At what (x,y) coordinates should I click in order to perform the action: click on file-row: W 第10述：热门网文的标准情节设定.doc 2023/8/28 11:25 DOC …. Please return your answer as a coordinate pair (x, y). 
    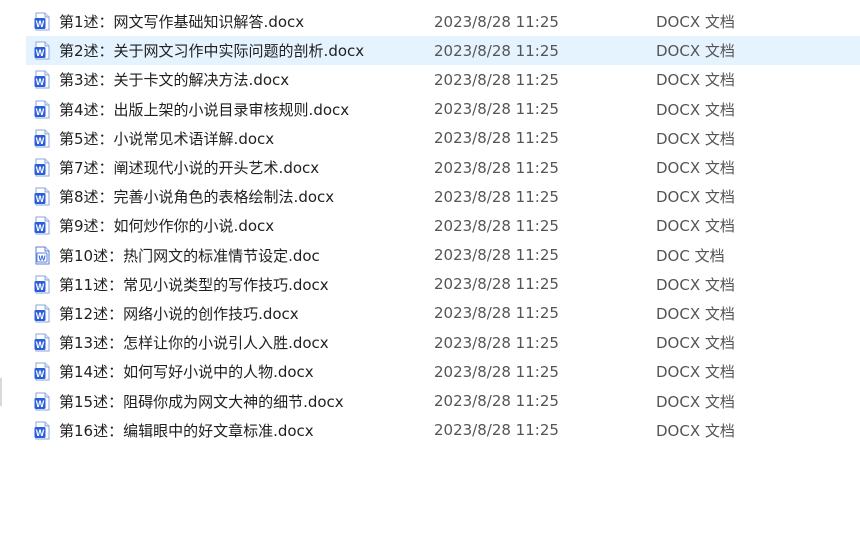
    Looking at the image, I should click on (443, 255).